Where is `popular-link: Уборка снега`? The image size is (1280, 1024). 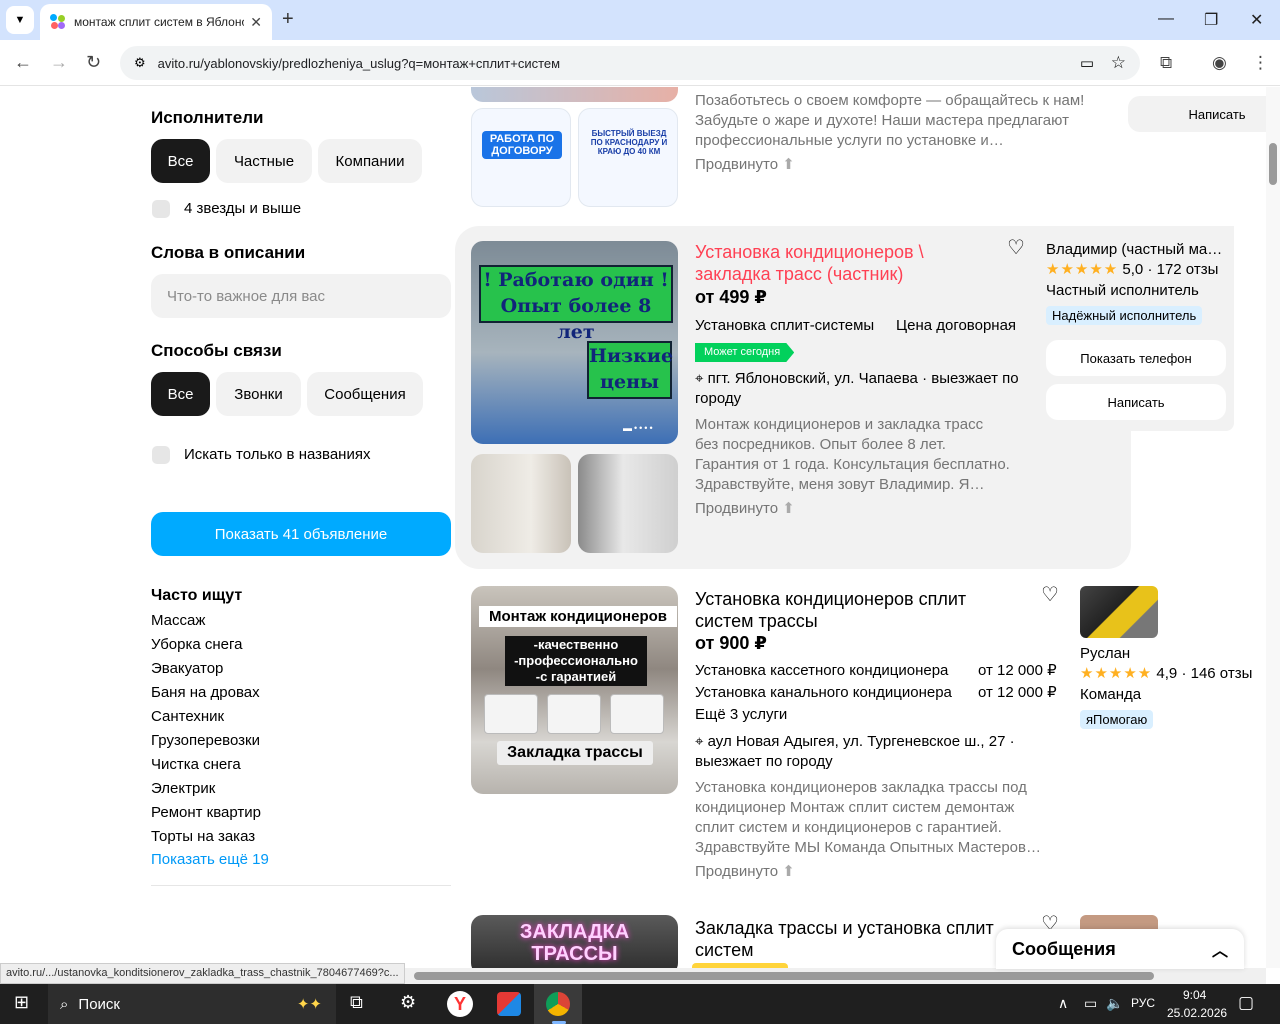
popular-link: Уборка снега is located at coordinates (197, 644).